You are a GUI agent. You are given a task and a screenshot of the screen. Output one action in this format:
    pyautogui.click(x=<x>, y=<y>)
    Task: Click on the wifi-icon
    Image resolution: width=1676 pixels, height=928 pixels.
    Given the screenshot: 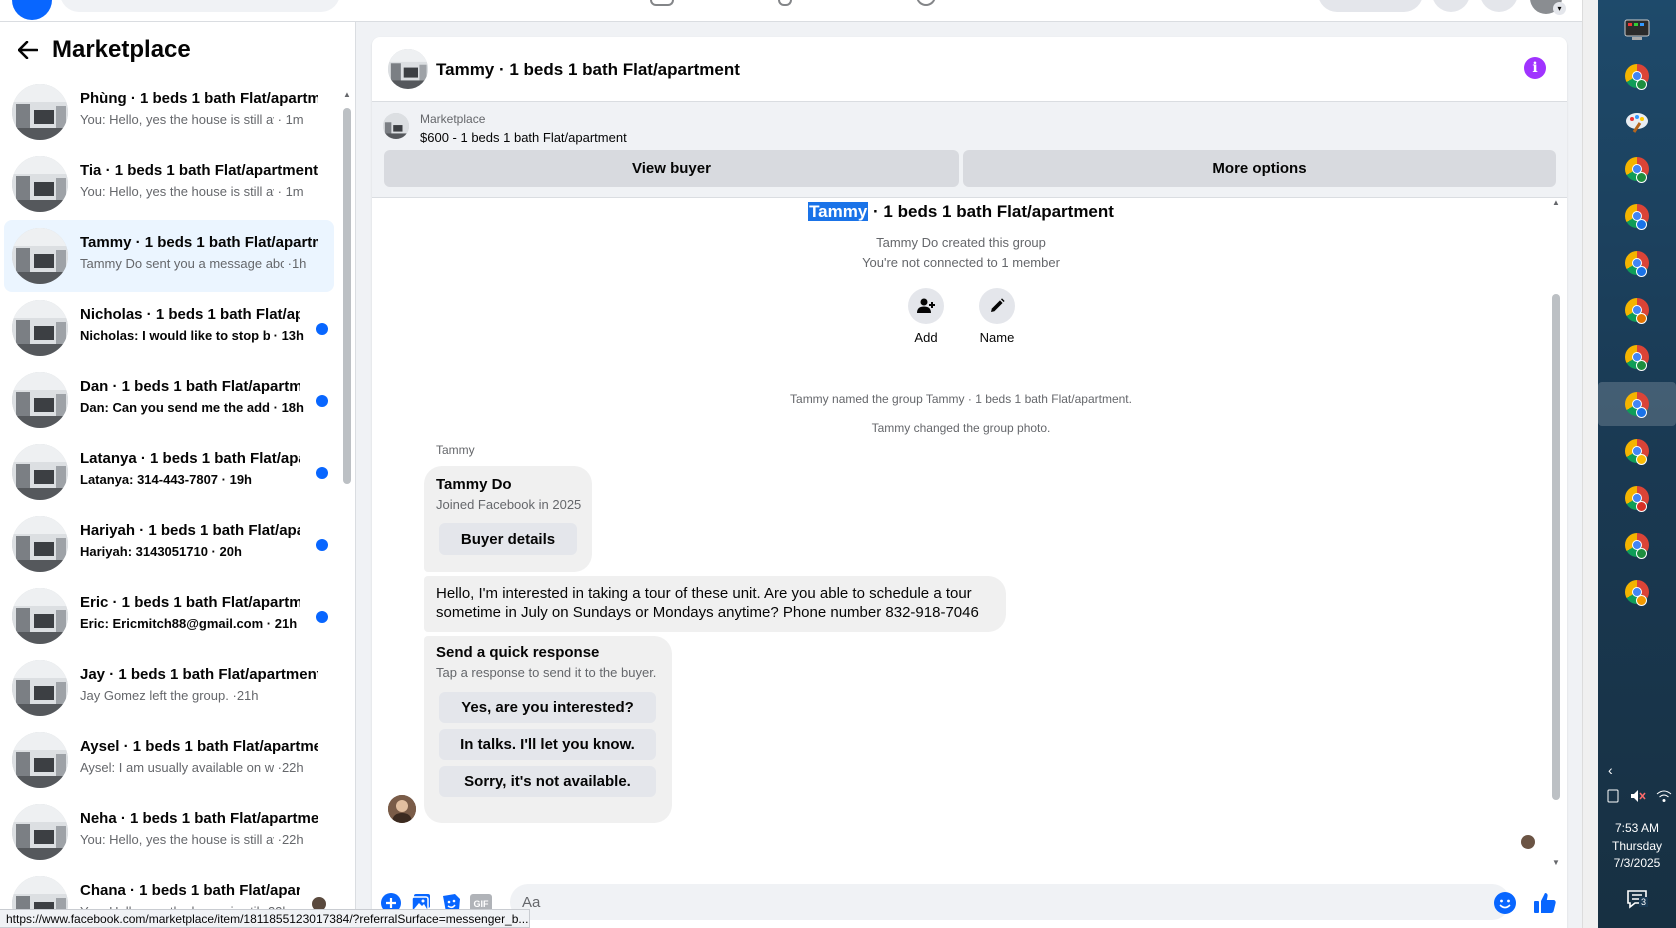 What is the action you would take?
    pyautogui.click(x=1664, y=798)
    